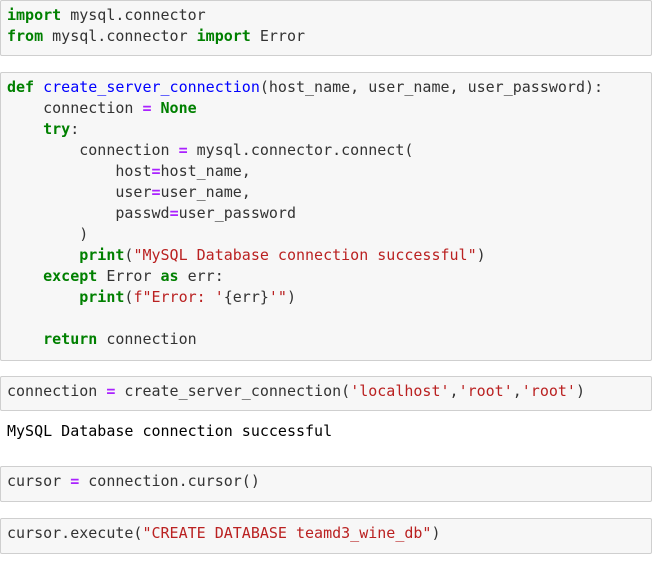  I want to click on code-line: print(f"Error: '{err}'"), so click(326, 297).